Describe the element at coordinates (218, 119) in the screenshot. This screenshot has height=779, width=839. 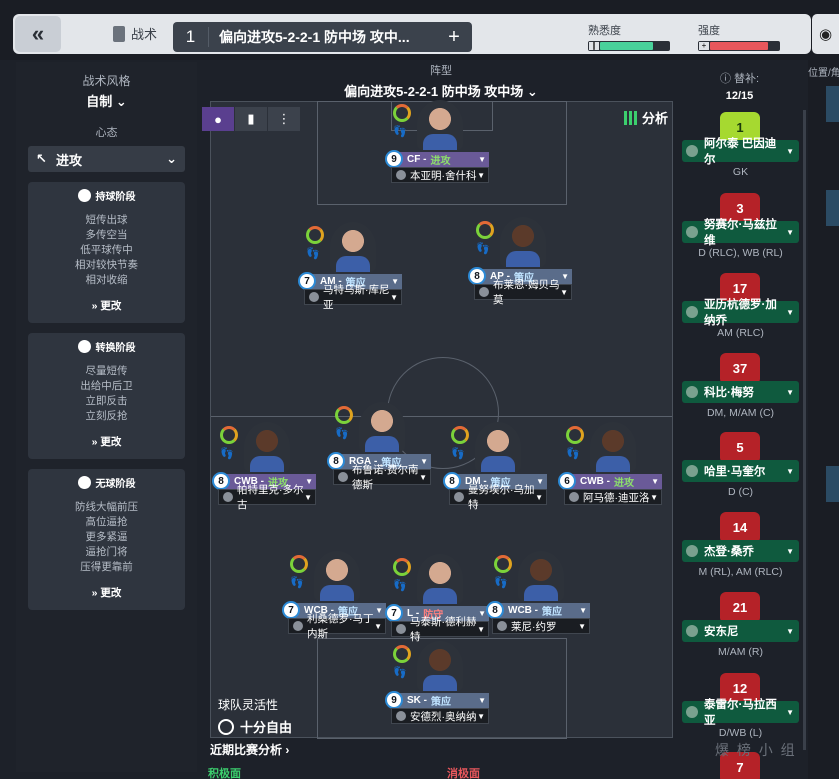
I see `person-view-icon: ●` at that location.